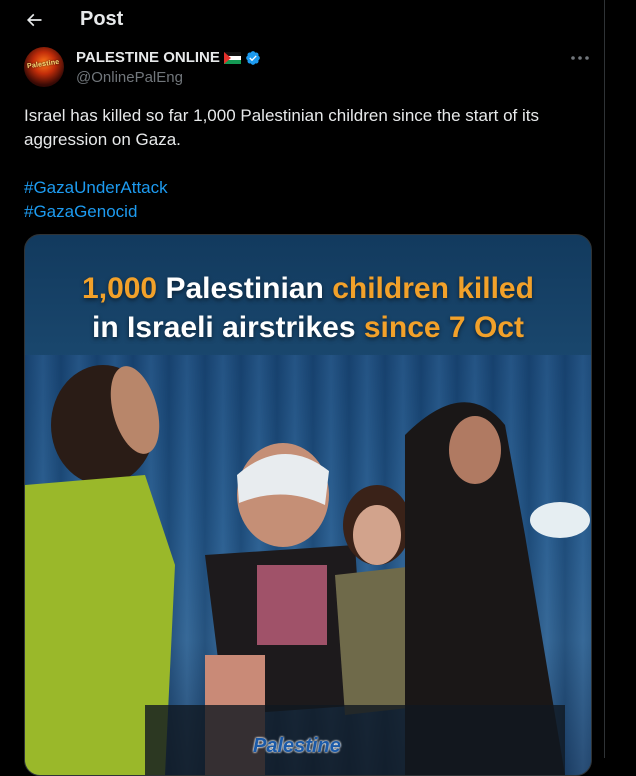 This screenshot has height=776, width=636. I want to click on headline-highlight: children killed, so click(433, 288).